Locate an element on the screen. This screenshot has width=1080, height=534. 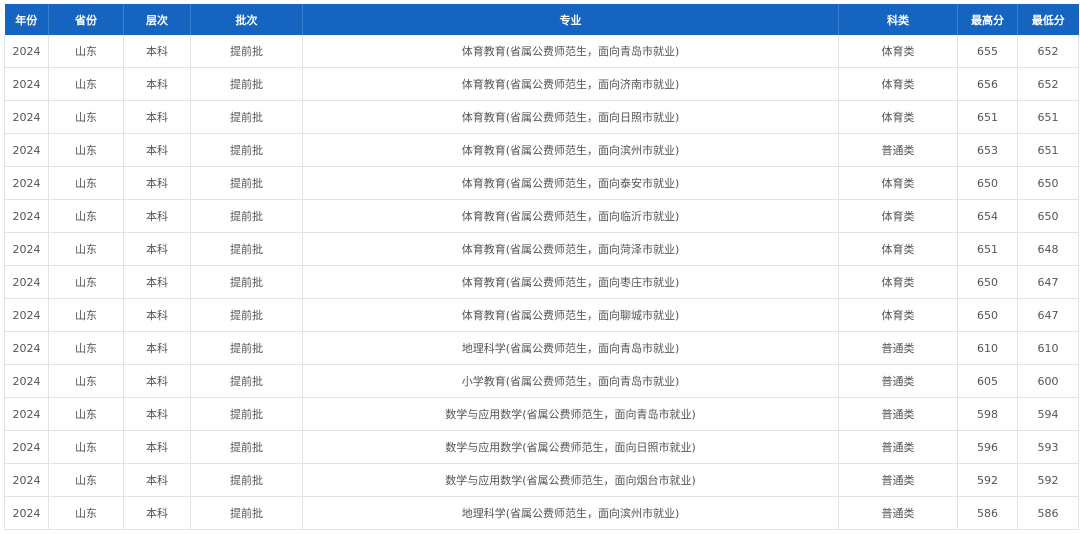
cell-min-score: 593 is located at coordinates (1048, 447).